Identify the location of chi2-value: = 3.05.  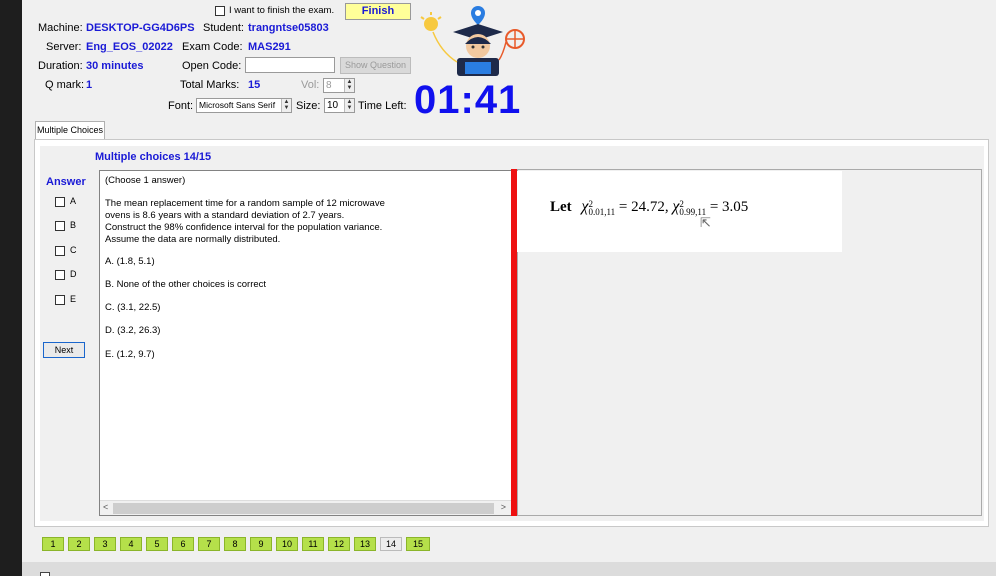
(729, 207).